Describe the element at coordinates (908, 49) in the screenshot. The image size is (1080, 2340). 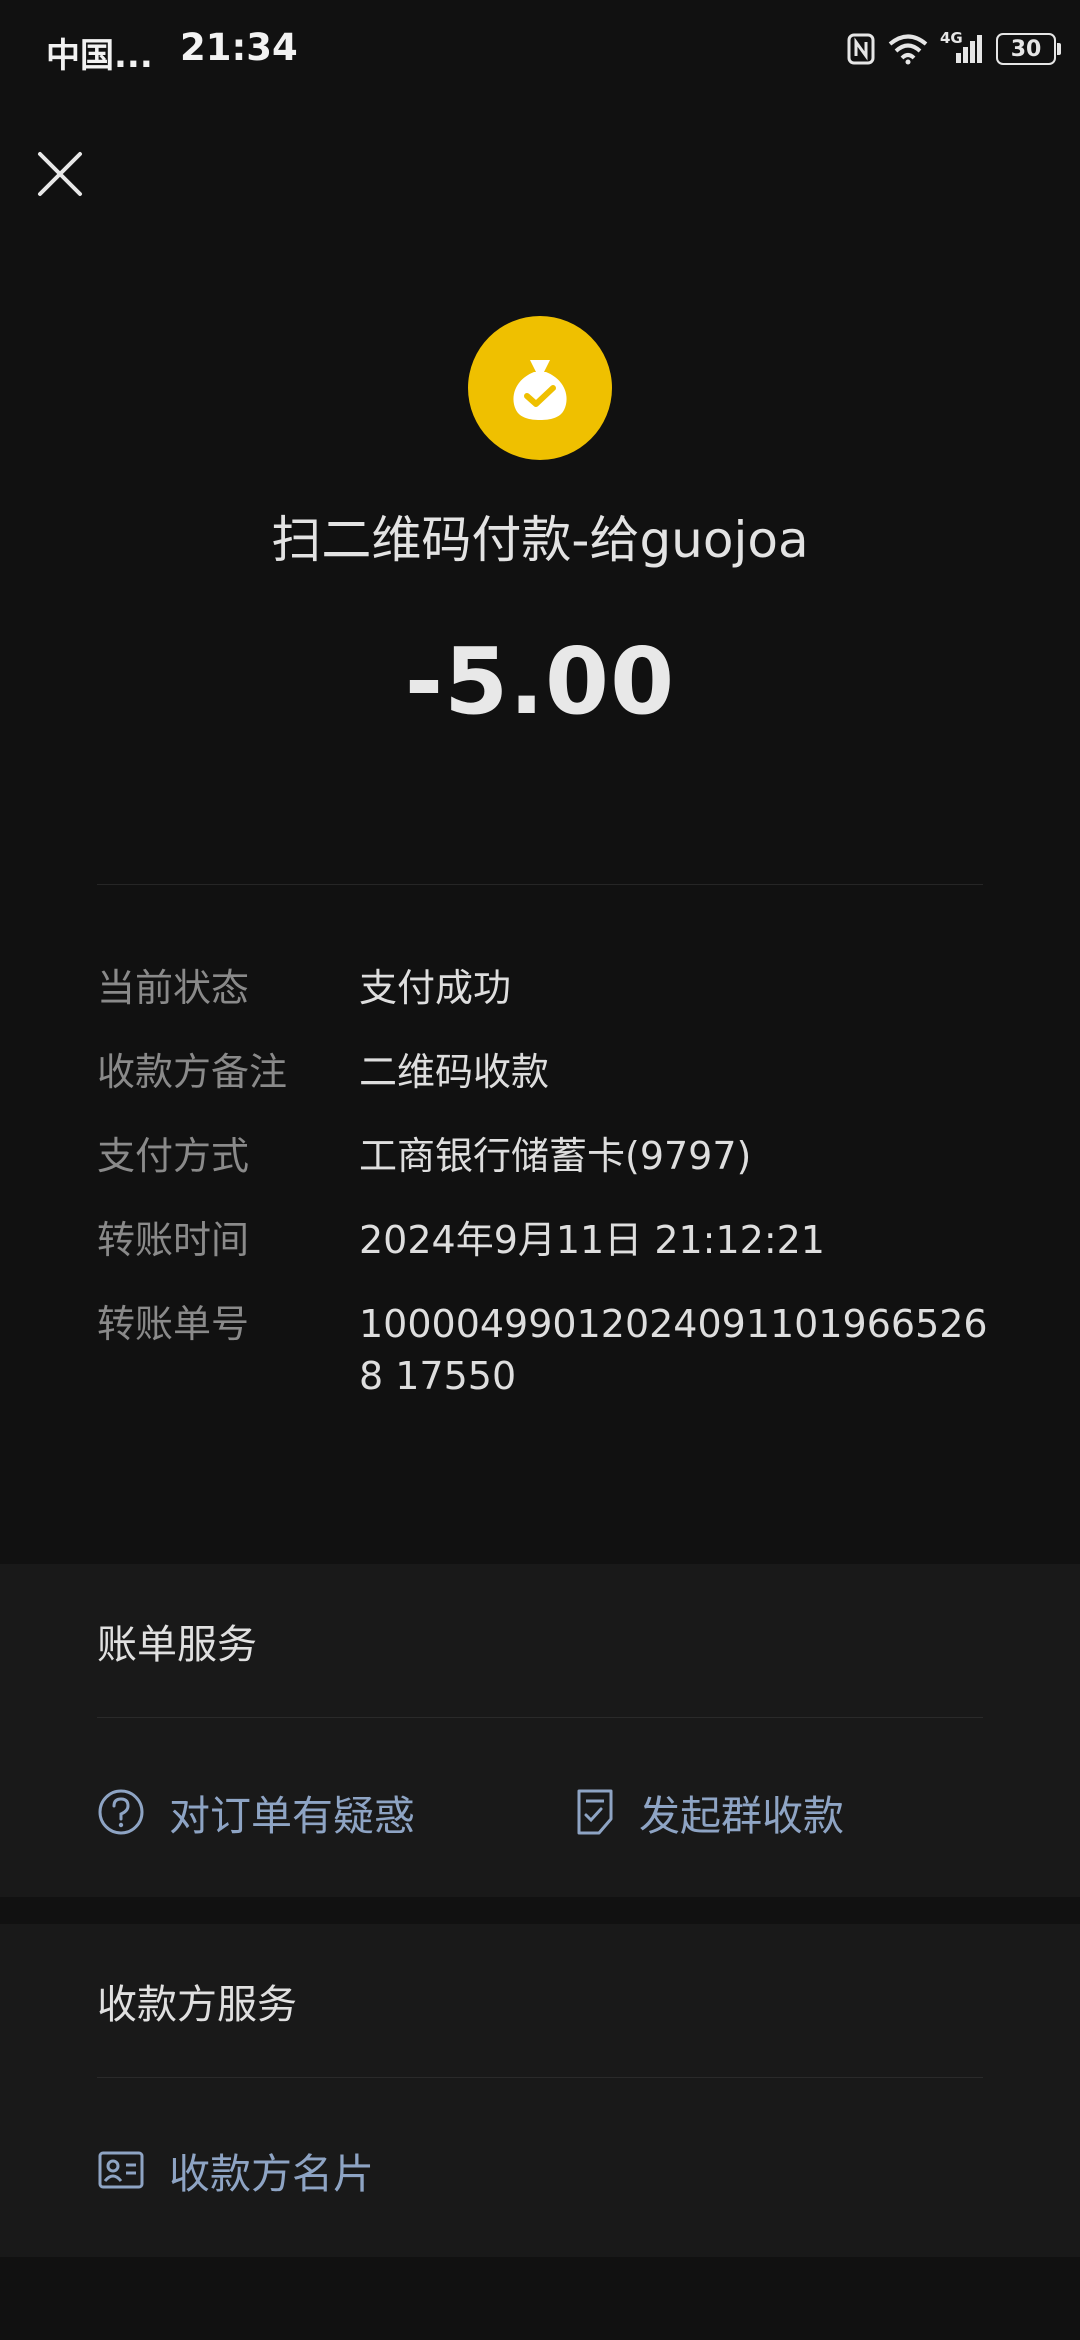
I see `wifi-icon` at that location.